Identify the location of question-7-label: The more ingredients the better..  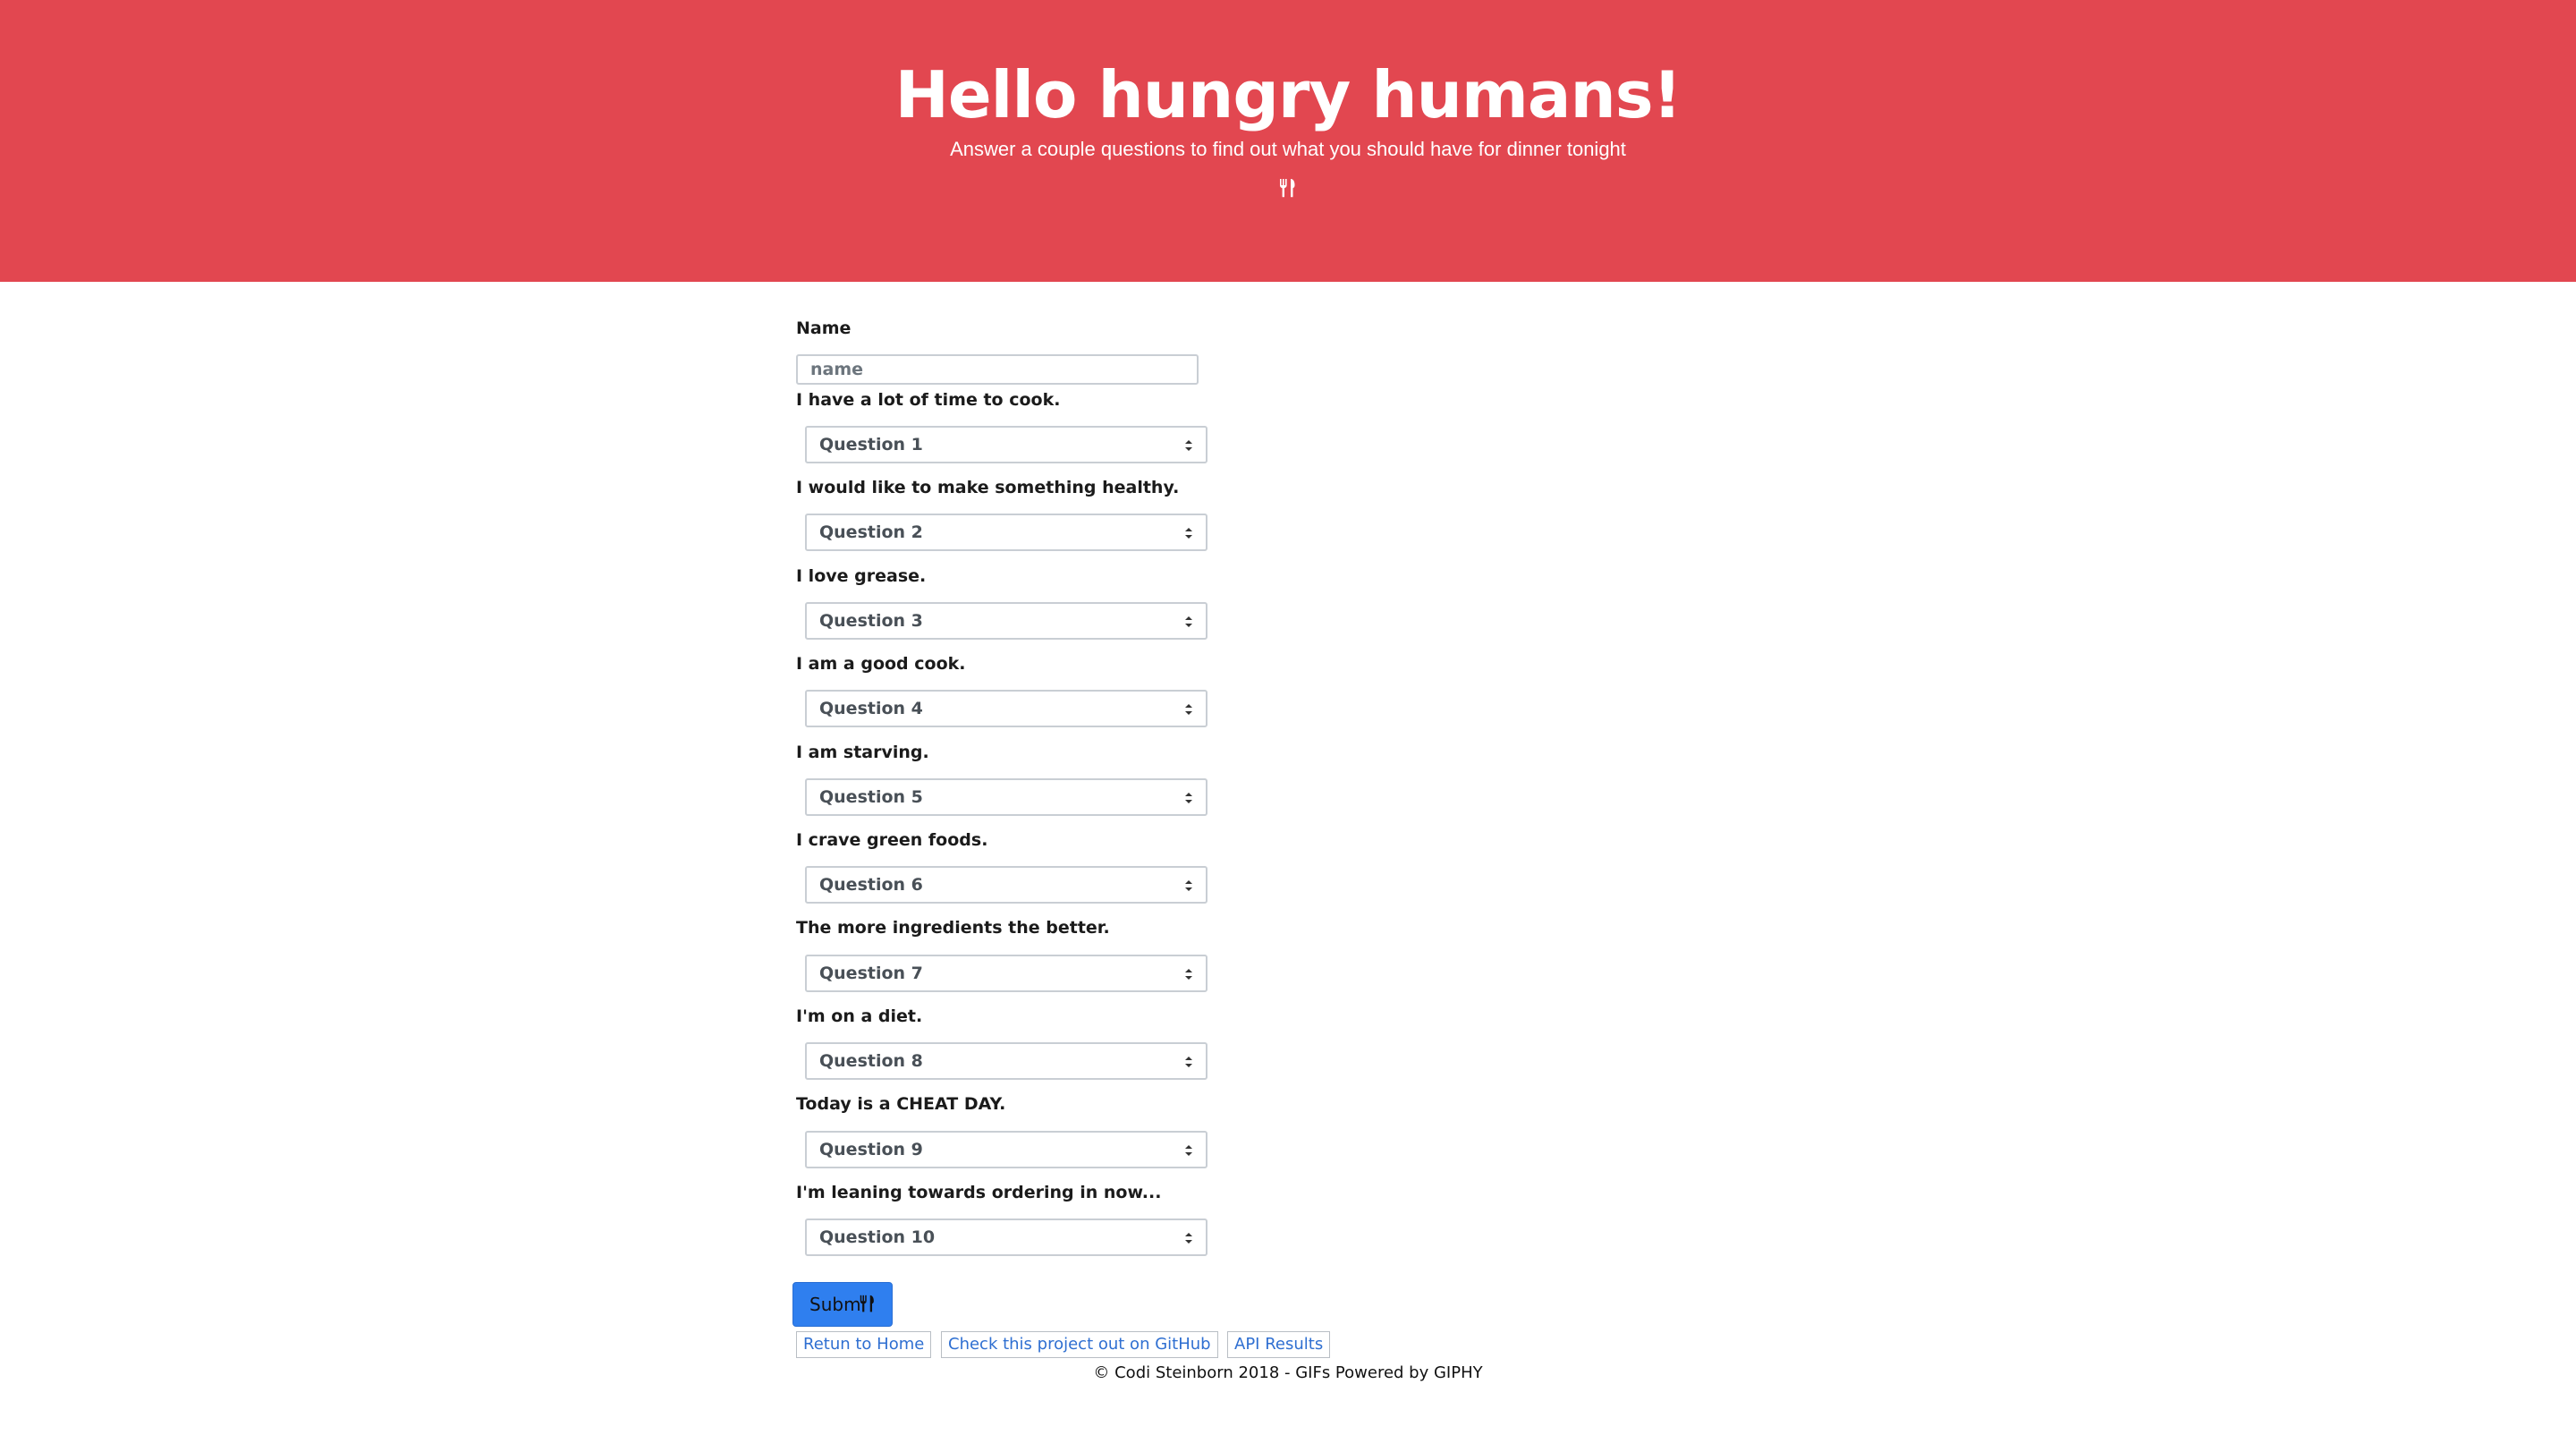
(953, 928).